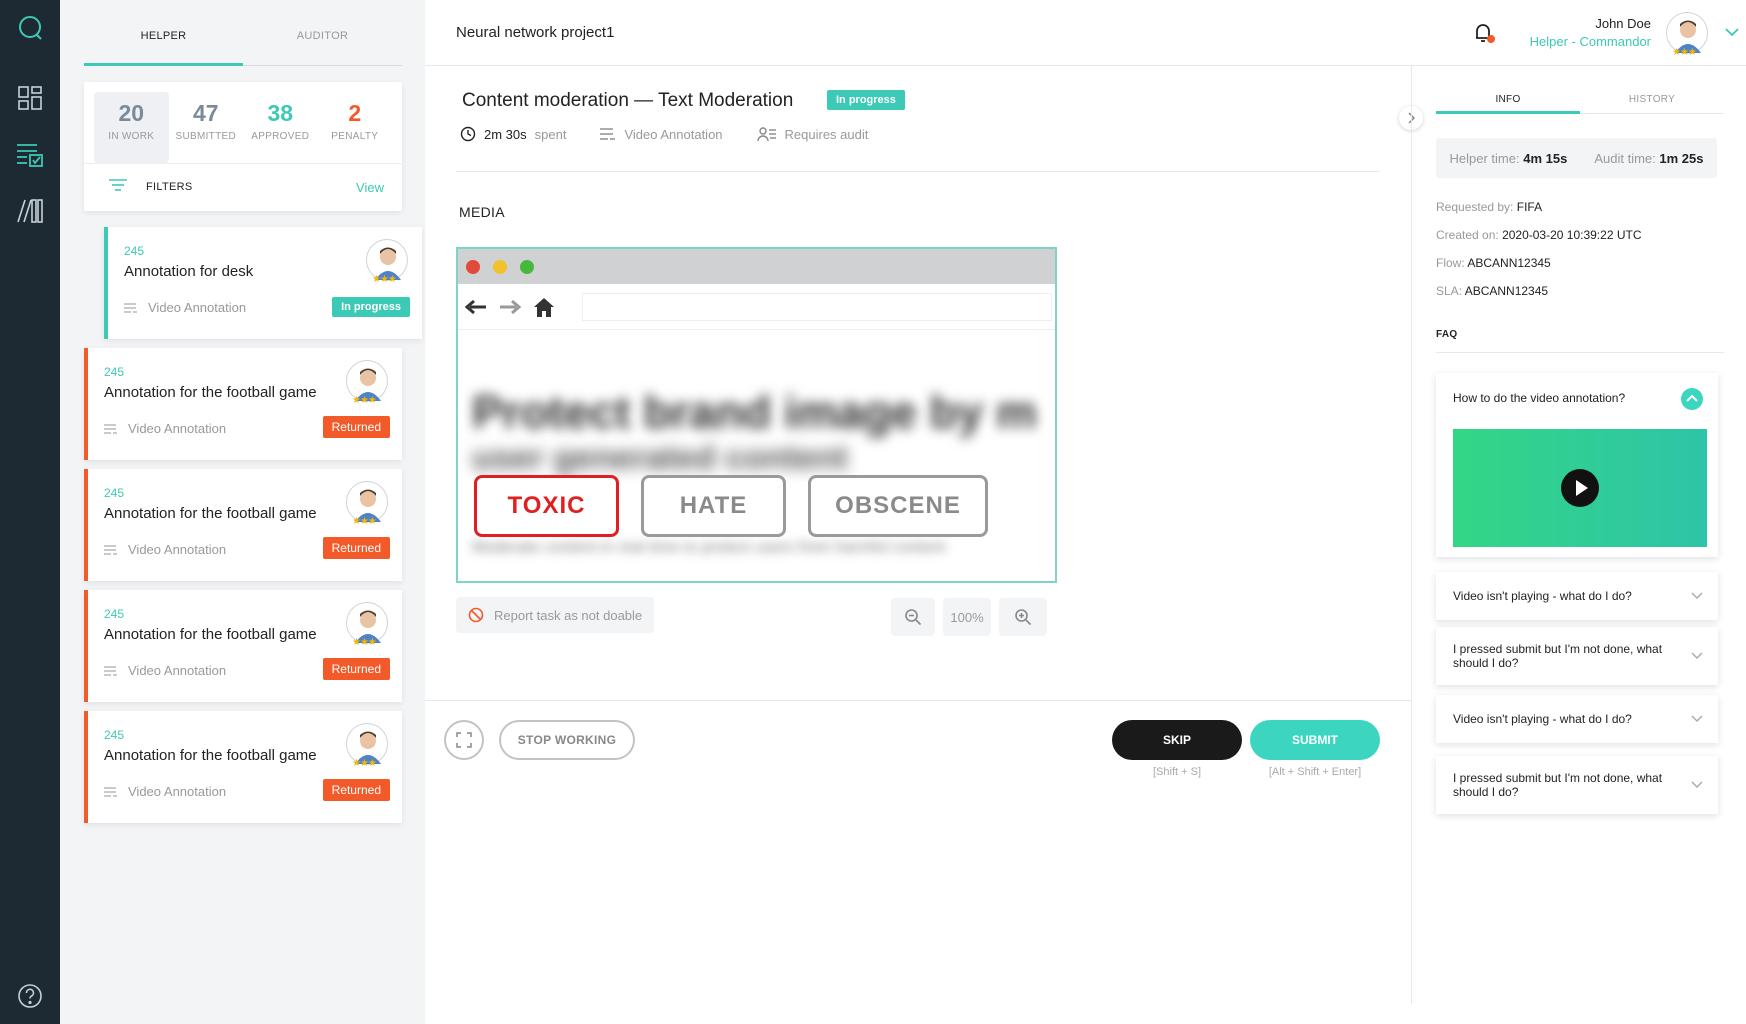  I want to click on zoom-out-button, so click(913, 617).